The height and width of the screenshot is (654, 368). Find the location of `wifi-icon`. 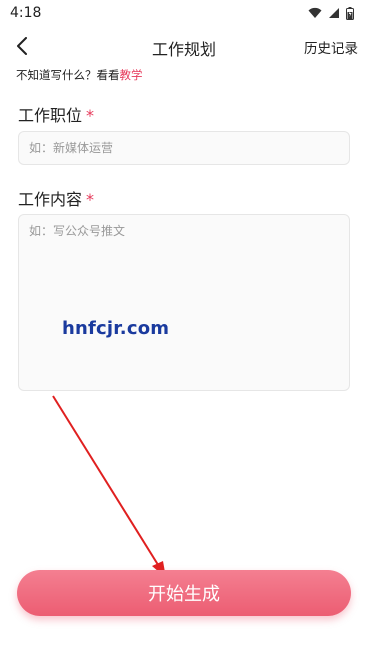

wifi-icon is located at coordinates (315, 12).